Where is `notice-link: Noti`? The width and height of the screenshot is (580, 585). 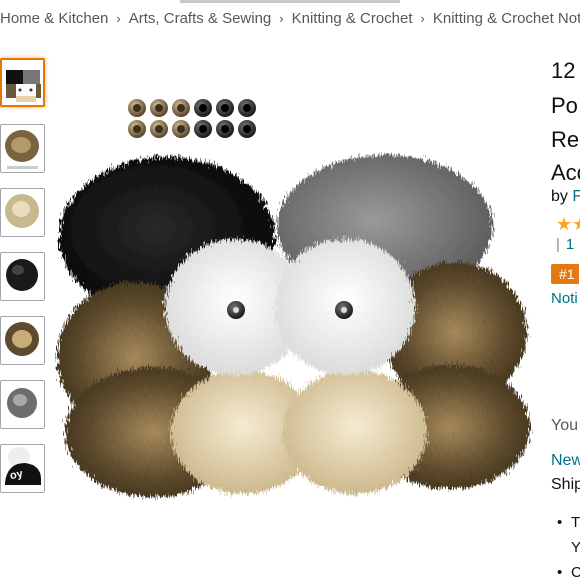
notice-link: Noti is located at coordinates (564, 298).